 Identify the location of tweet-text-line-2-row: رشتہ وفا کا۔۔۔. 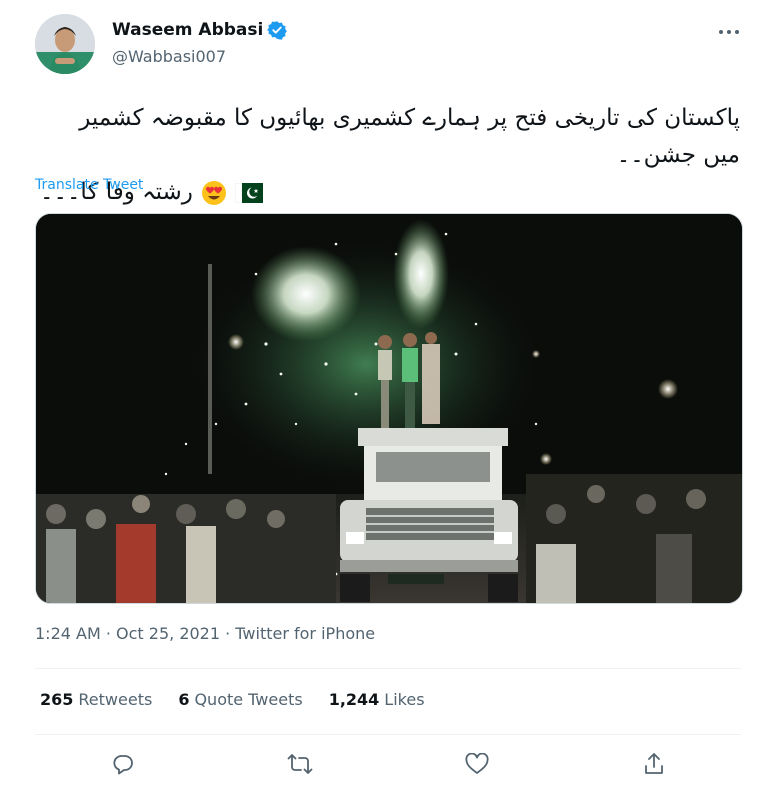
(390, 192).